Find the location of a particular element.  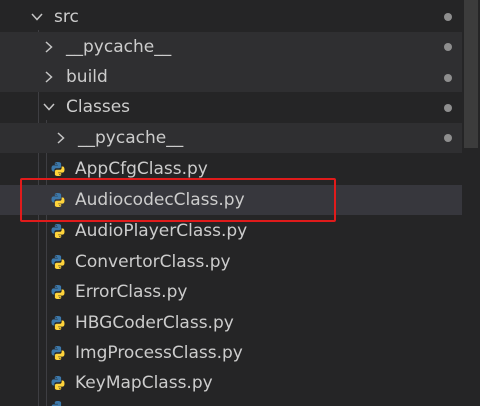

tree-item-file: HBGCoderClass.py is located at coordinates (231, 323).